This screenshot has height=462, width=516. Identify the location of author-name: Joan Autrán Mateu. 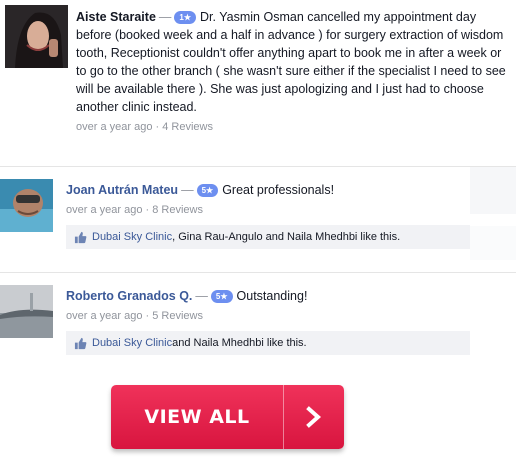
(122, 190).